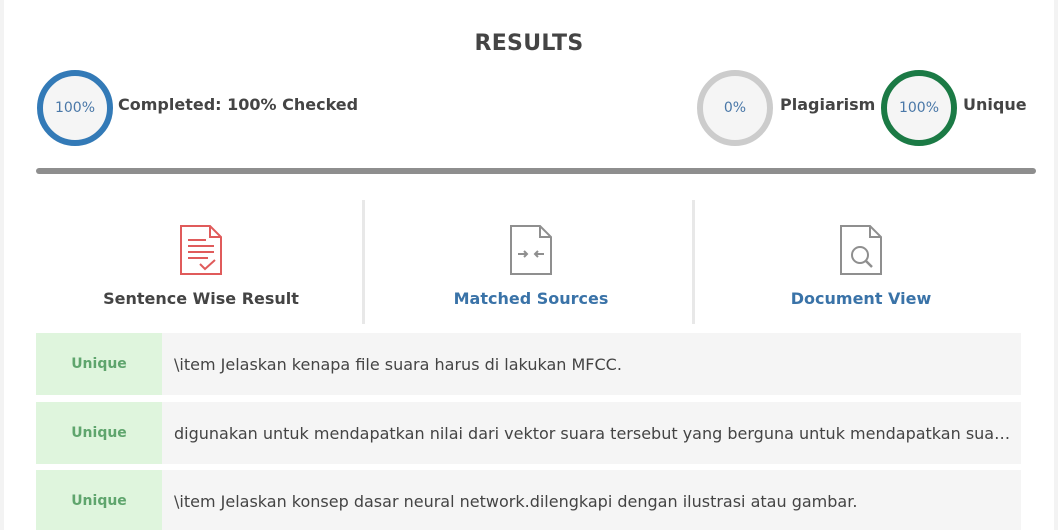  I want to click on unique-progress-circle: 100%, so click(919, 108).